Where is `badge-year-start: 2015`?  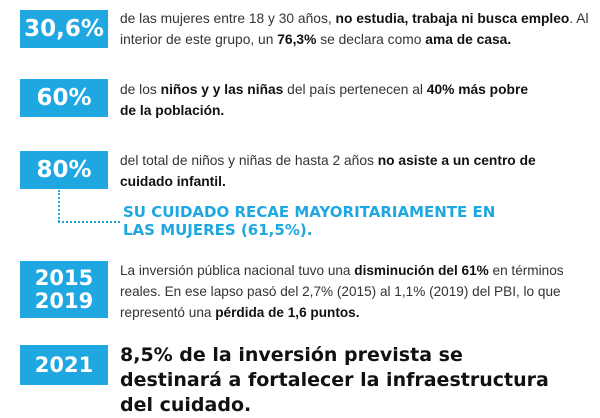 badge-year-start: 2015 is located at coordinates (64, 278).